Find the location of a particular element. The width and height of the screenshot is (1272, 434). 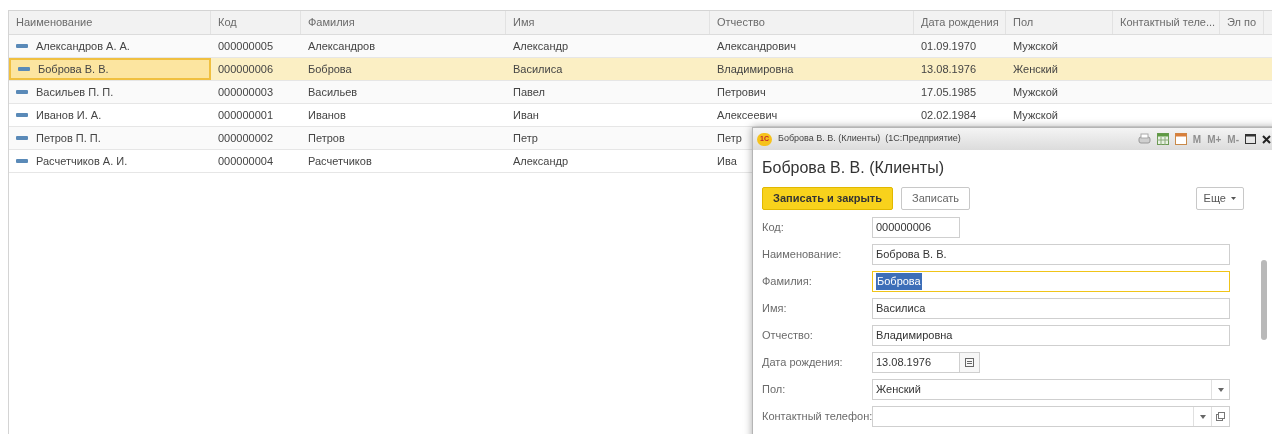

table-cell-text: 000000004 is located at coordinates (246, 161).